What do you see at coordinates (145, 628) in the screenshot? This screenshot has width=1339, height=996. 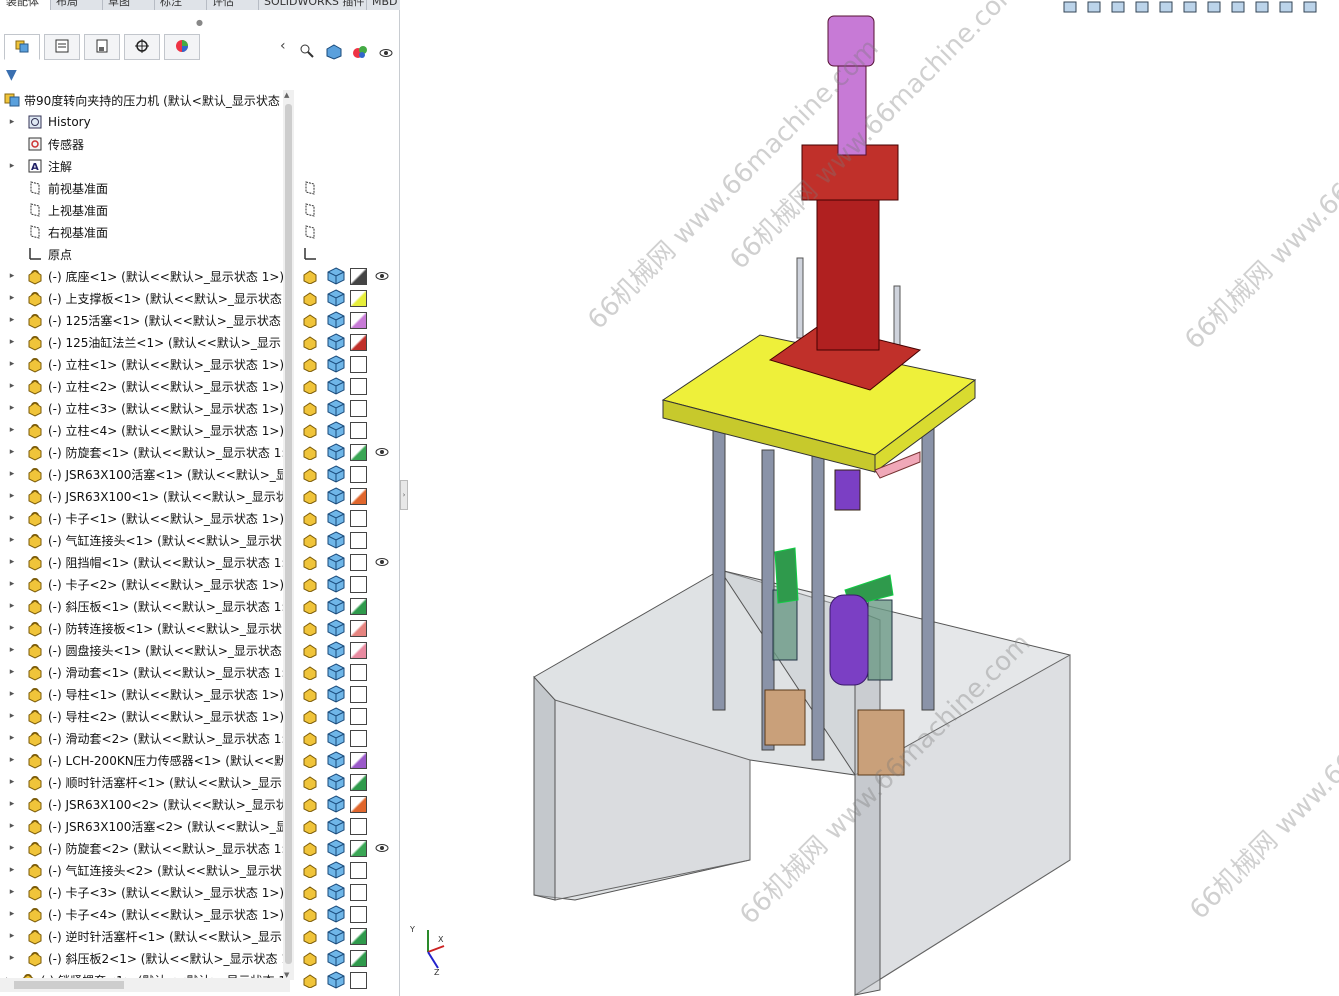 I see `component-row: ▸ (-) 防转连接板<1> (默认<<默认>_显示状` at bounding box center [145, 628].